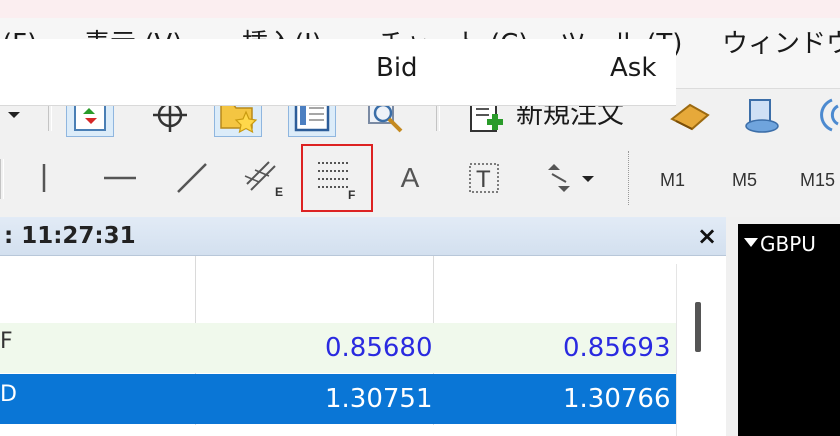  I want to click on community-button, so click(823, 115).